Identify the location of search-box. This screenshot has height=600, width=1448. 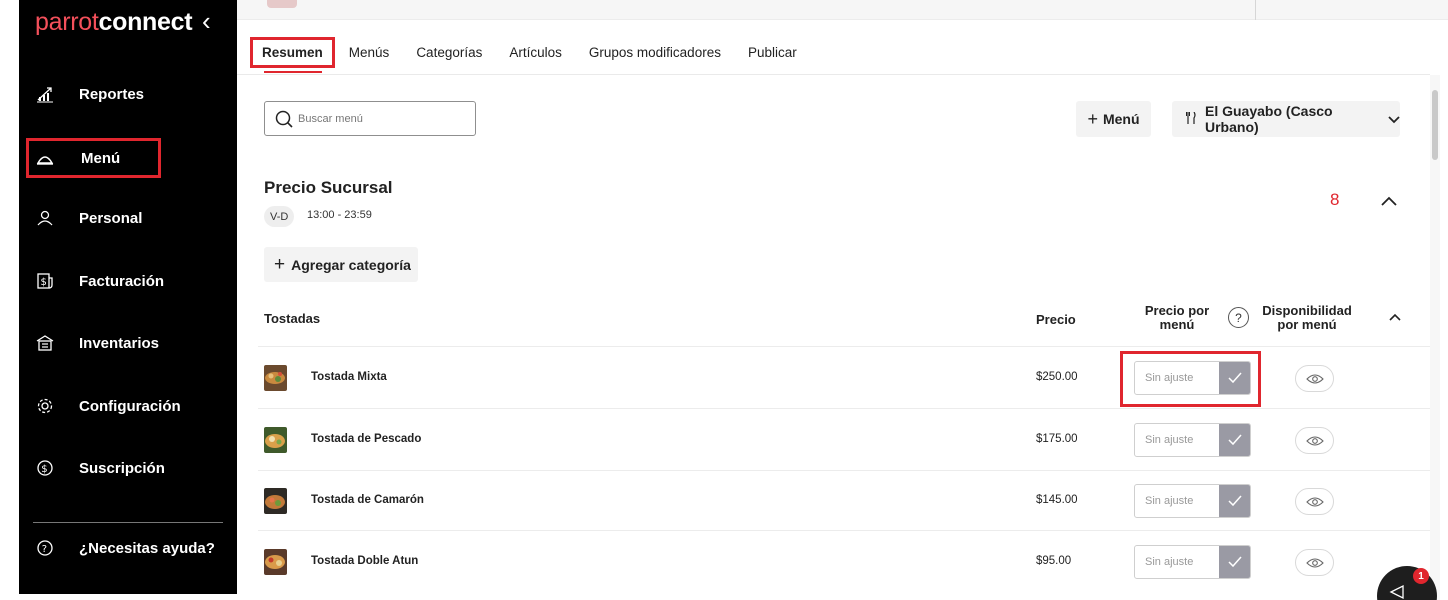
(370, 118).